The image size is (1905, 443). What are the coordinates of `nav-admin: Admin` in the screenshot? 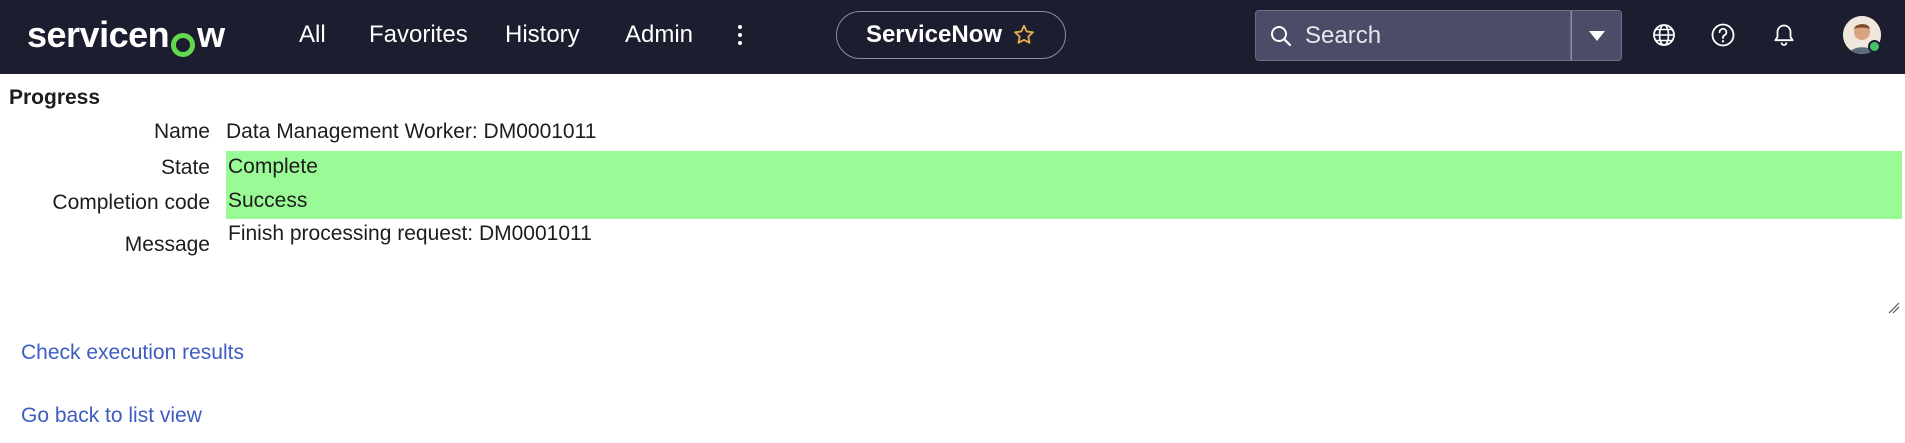 It's located at (659, 35).